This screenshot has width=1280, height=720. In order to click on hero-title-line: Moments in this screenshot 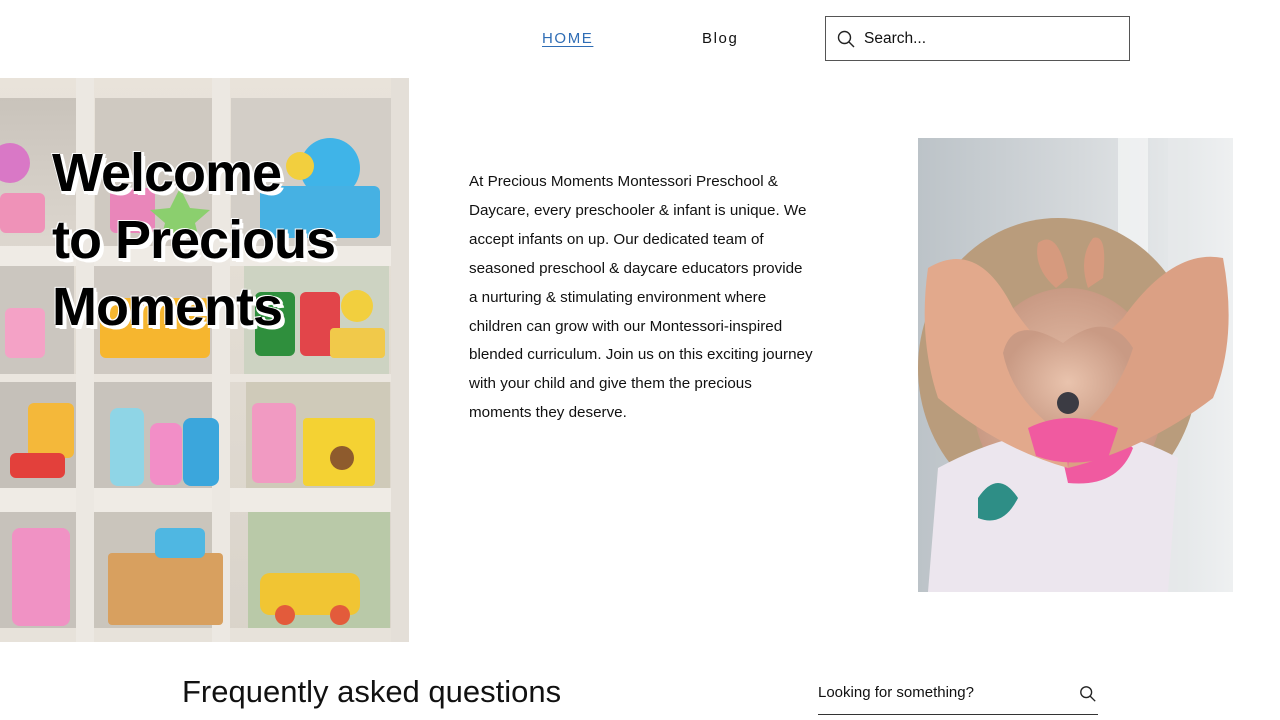, I will do `click(167, 307)`.